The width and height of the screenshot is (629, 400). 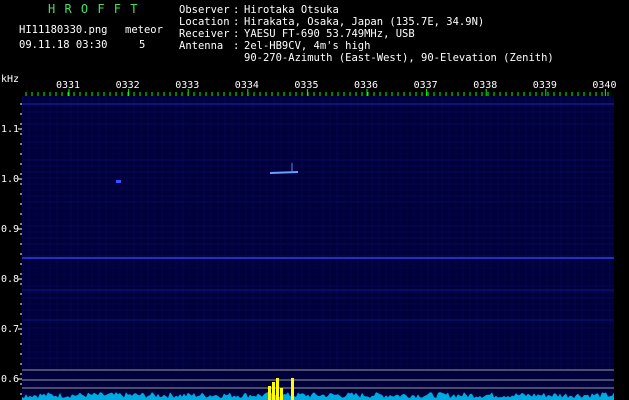 I want to click on meteor-echo-small, so click(x=118, y=181).